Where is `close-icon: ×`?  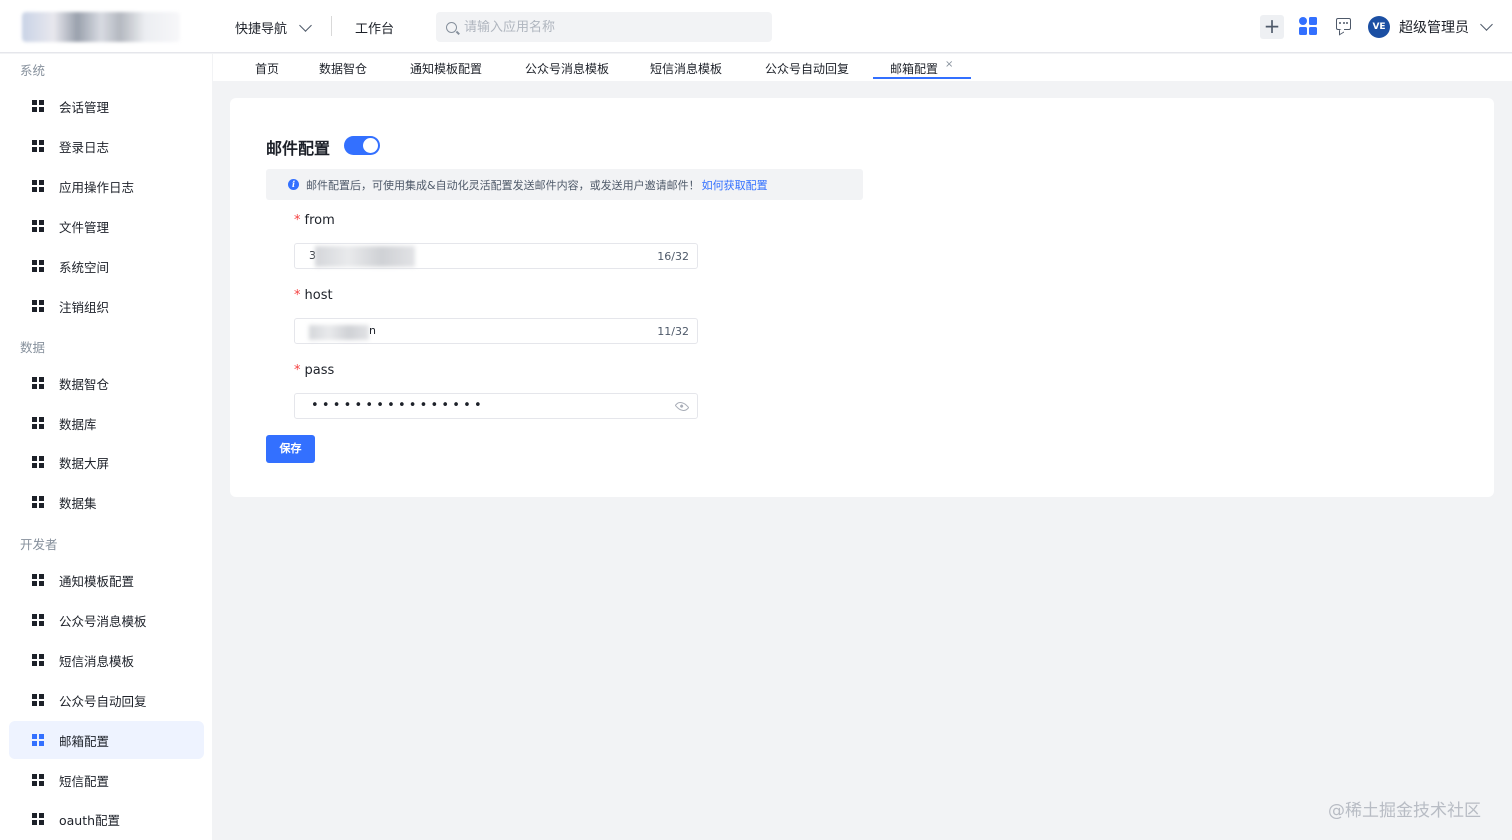
close-icon: × is located at coordinates (949, 64).